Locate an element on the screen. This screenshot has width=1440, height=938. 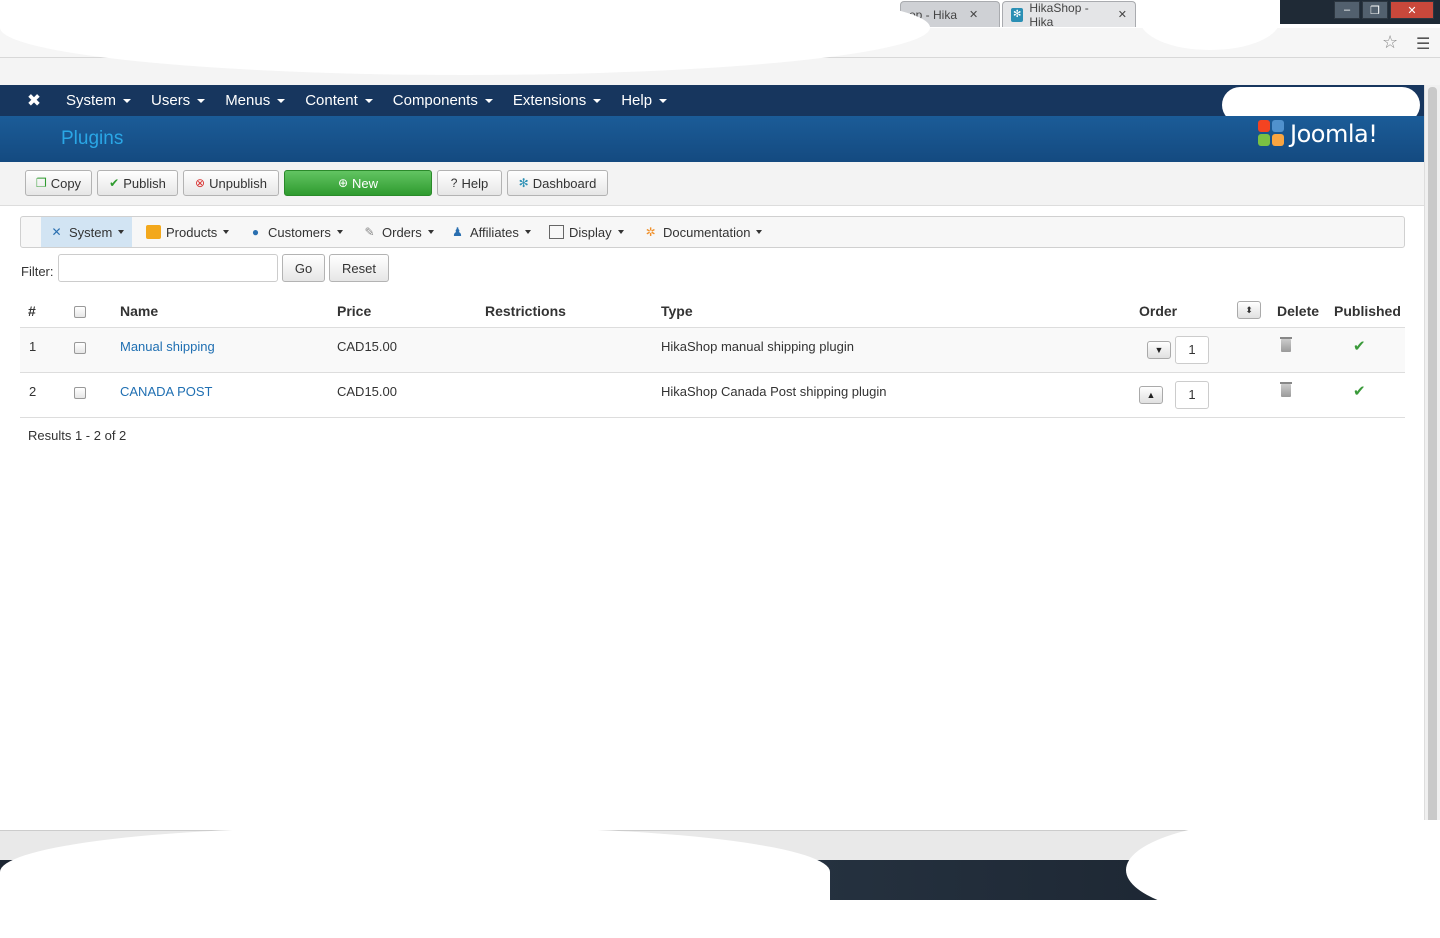
button-label: Help is located at coordinates (475, 183).